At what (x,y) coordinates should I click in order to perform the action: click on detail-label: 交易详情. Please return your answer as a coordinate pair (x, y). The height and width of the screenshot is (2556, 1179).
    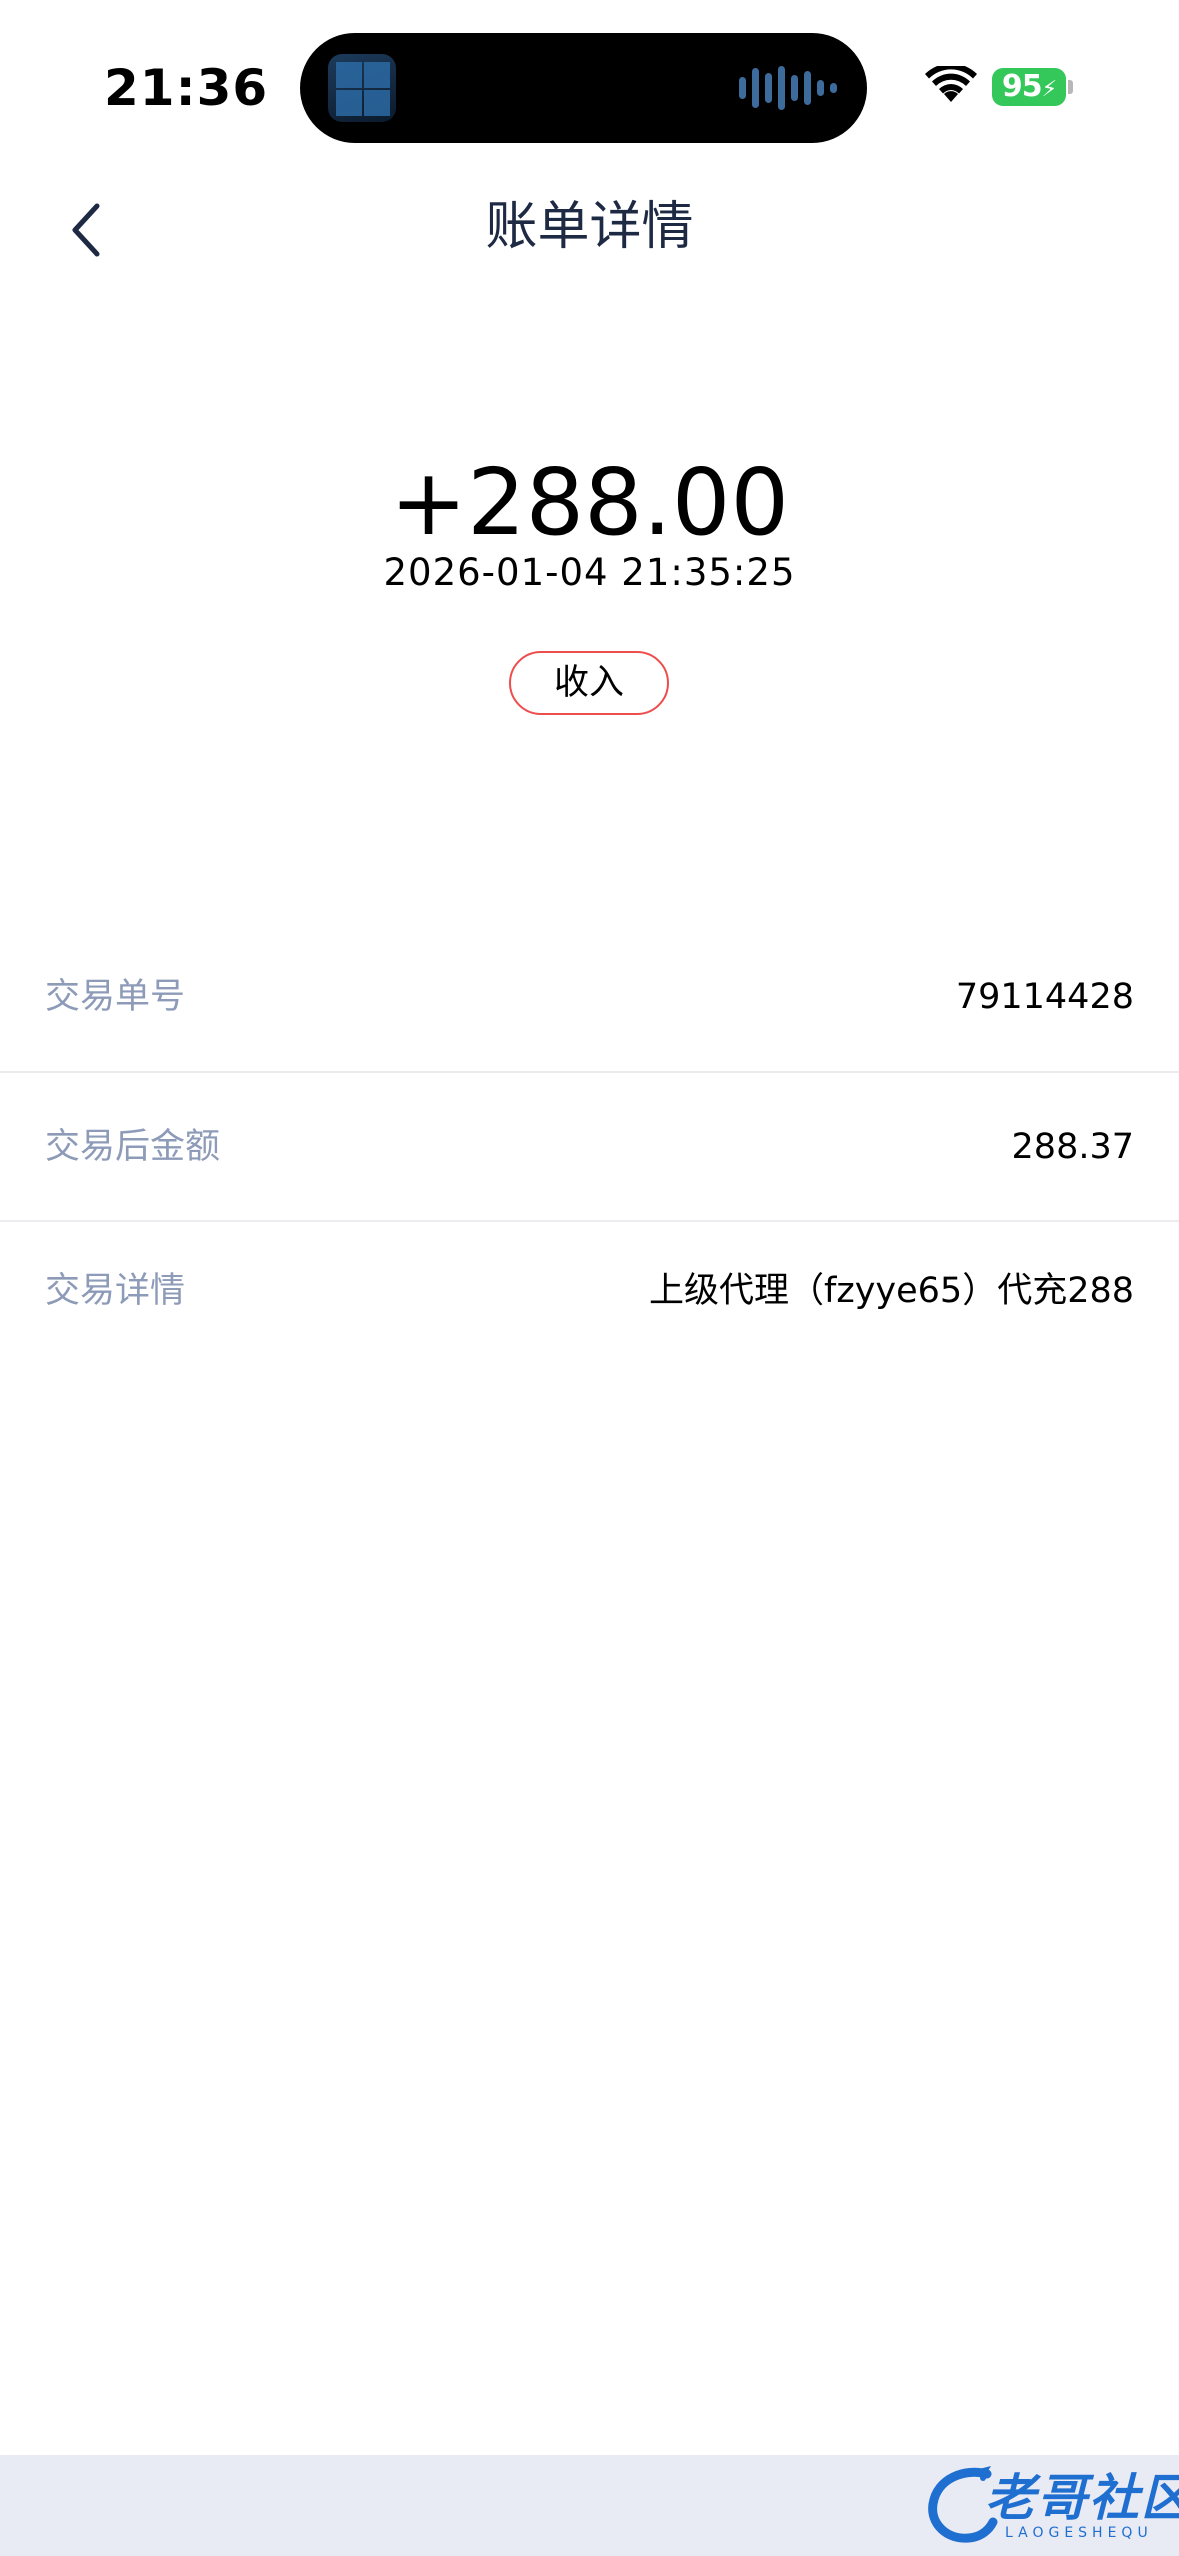
    Looking at the image, I should click on (115, 1291).